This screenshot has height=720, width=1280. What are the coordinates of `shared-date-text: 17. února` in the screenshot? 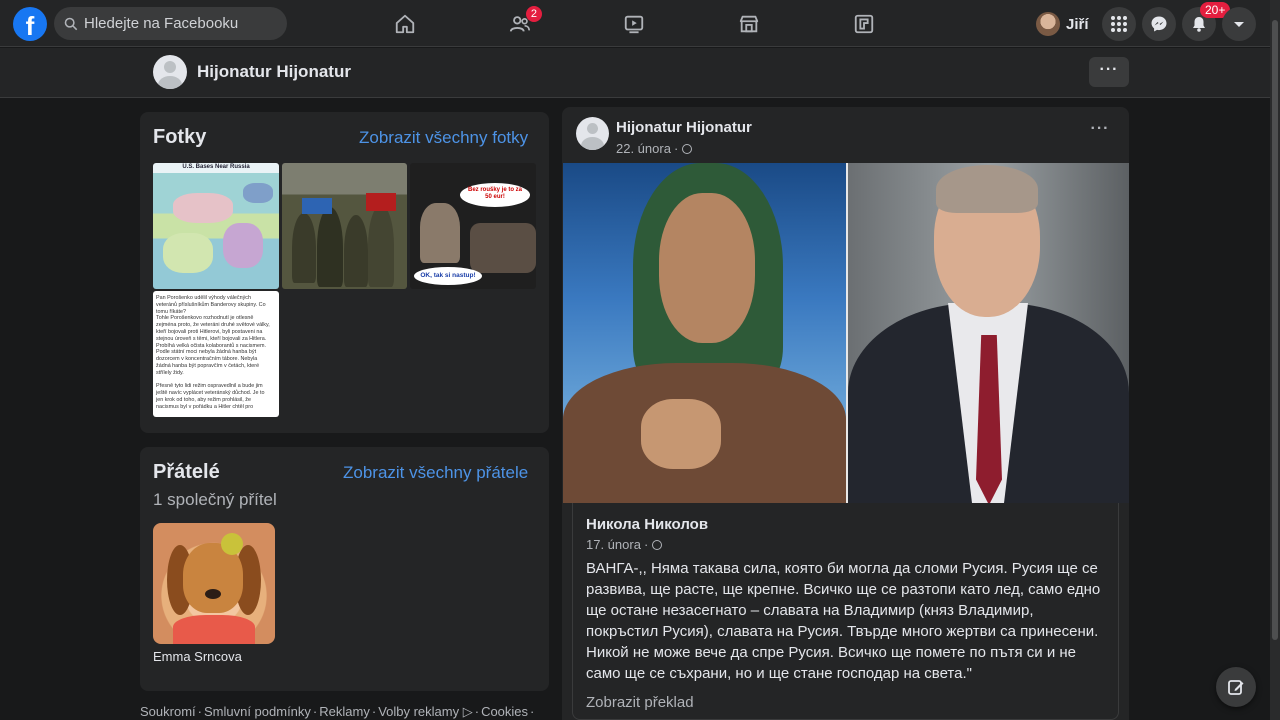 It's located at (613, 544).